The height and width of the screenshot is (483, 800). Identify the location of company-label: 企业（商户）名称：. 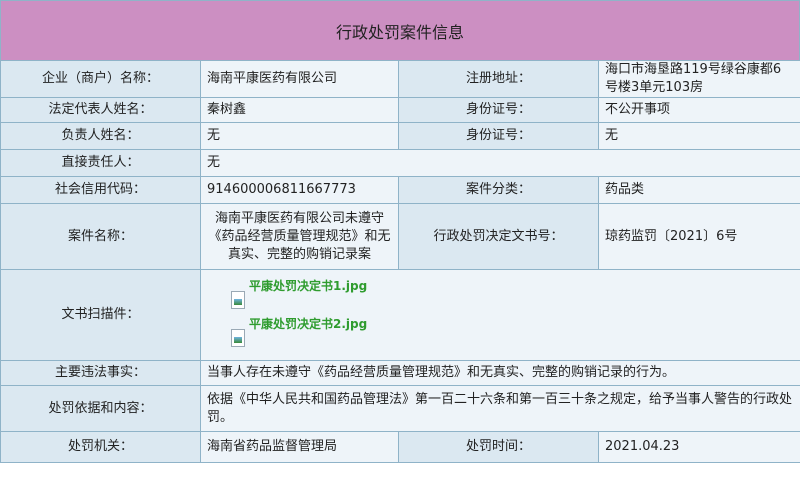
(100, 79).